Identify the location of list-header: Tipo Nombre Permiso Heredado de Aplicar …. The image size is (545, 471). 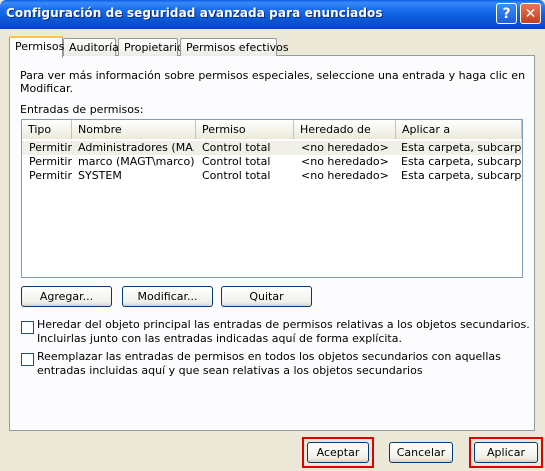
(272, 129).